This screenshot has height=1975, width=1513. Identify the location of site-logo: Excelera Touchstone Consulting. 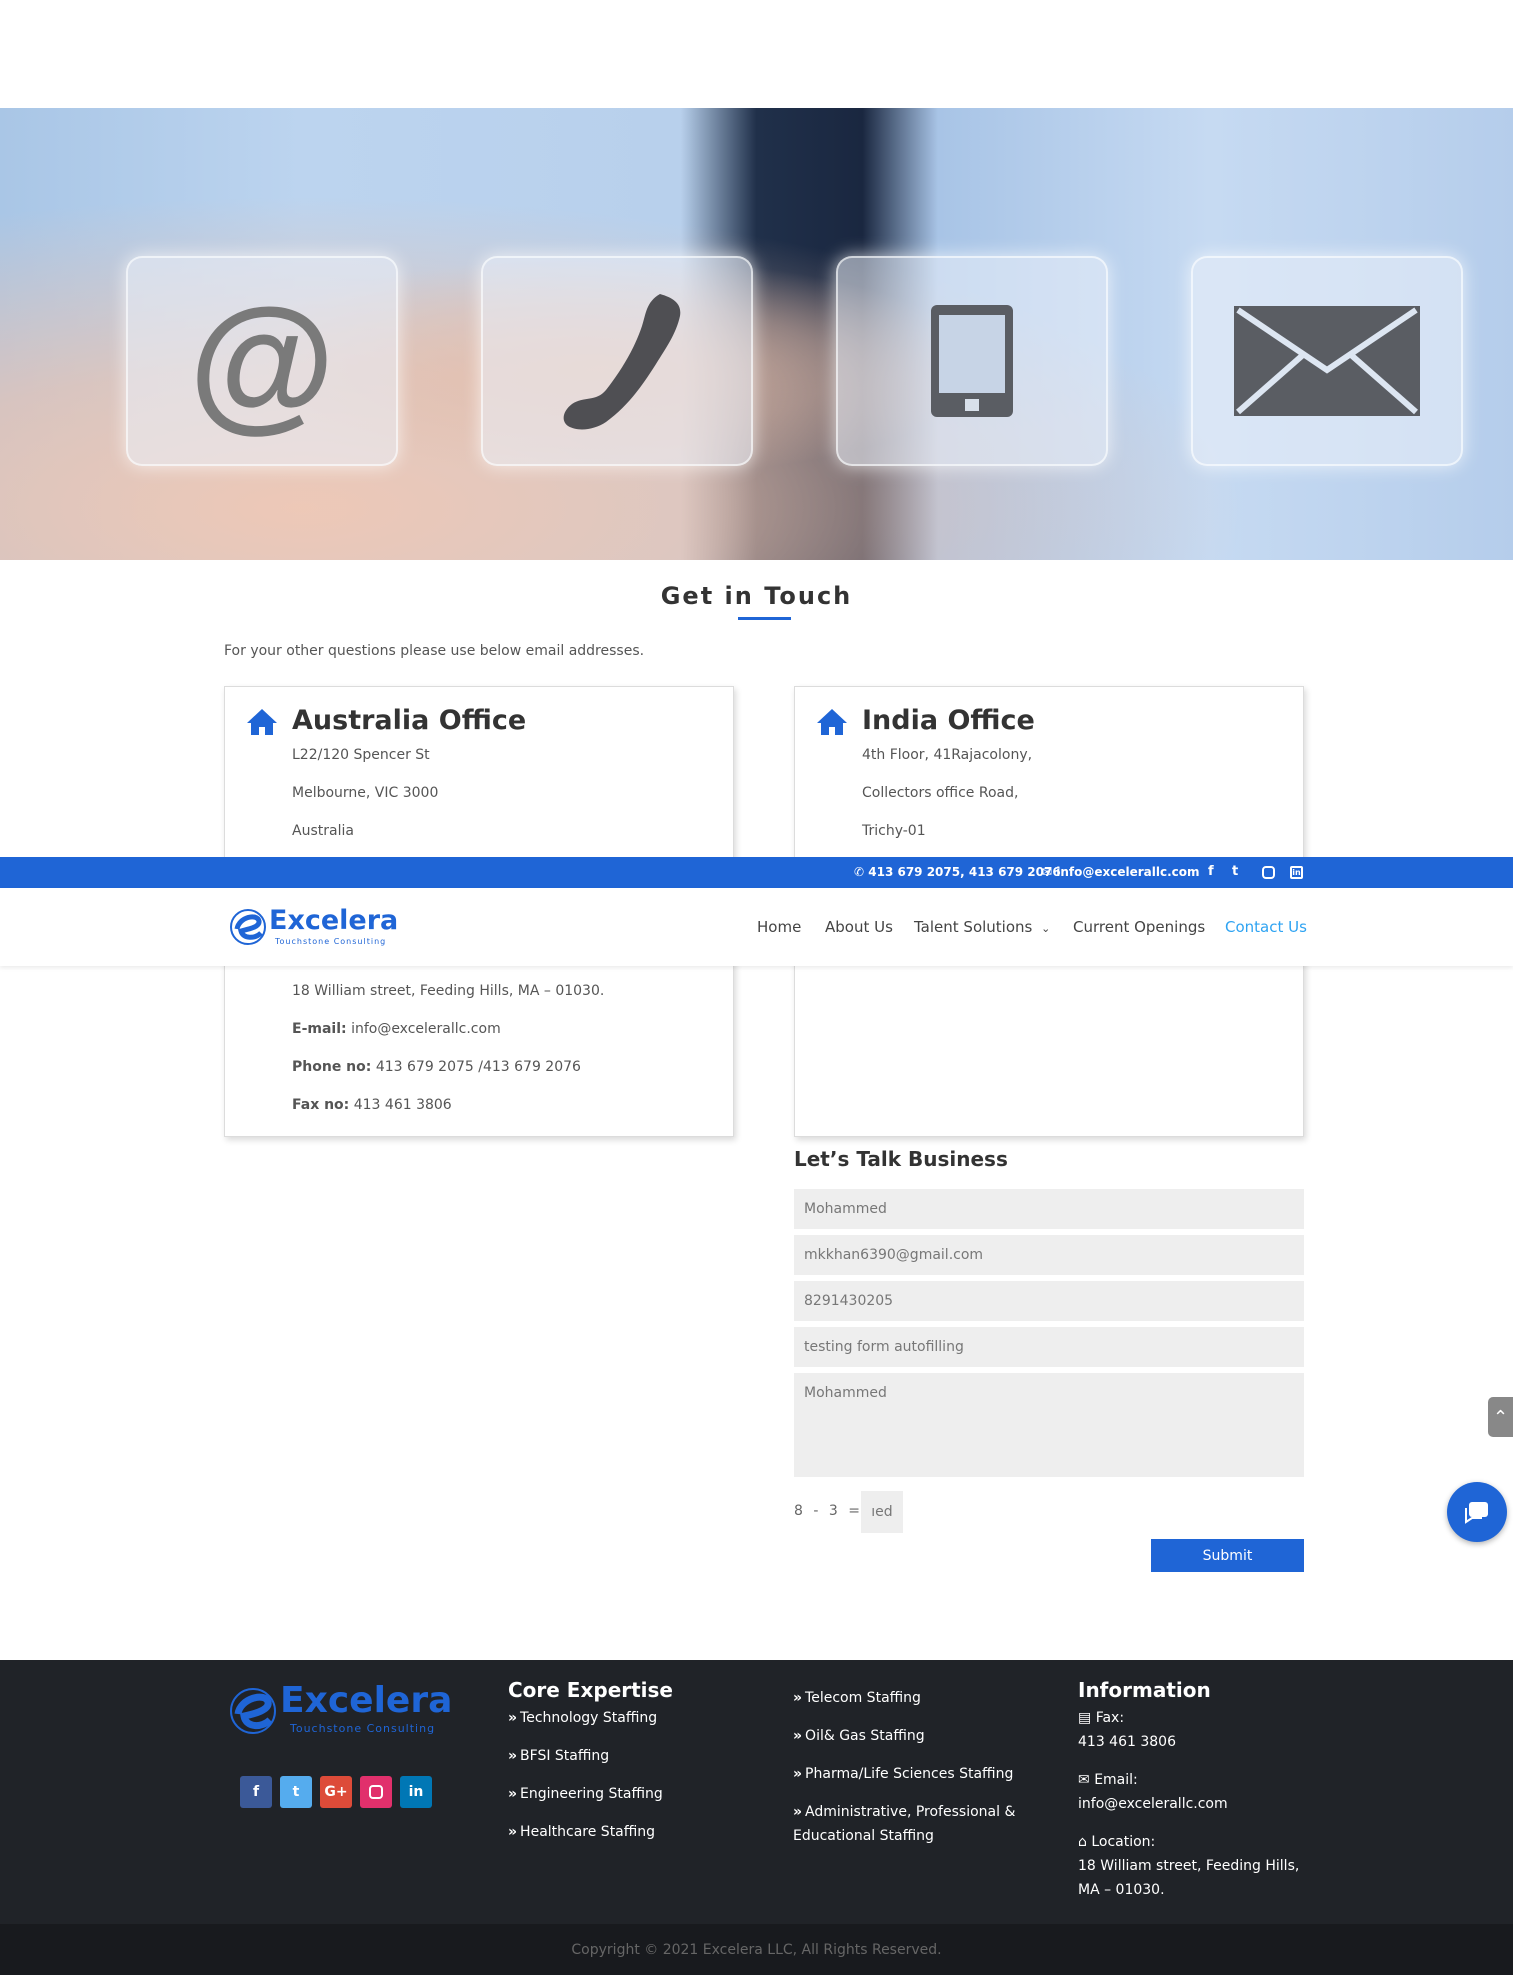
(313, 927).